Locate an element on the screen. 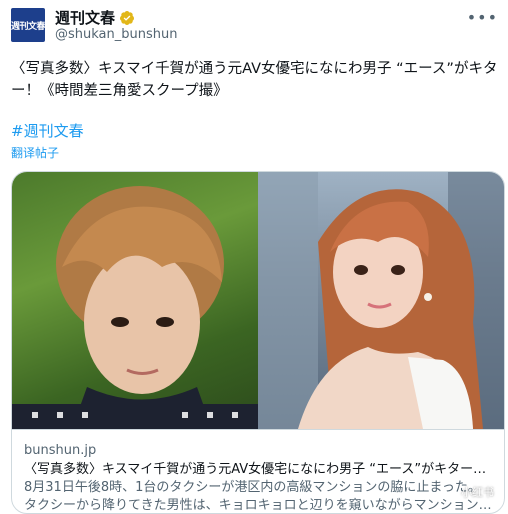 The height and width of the screenshot is (514, 508). avatar: 週刊文春 is located at coordinates (28, 25).